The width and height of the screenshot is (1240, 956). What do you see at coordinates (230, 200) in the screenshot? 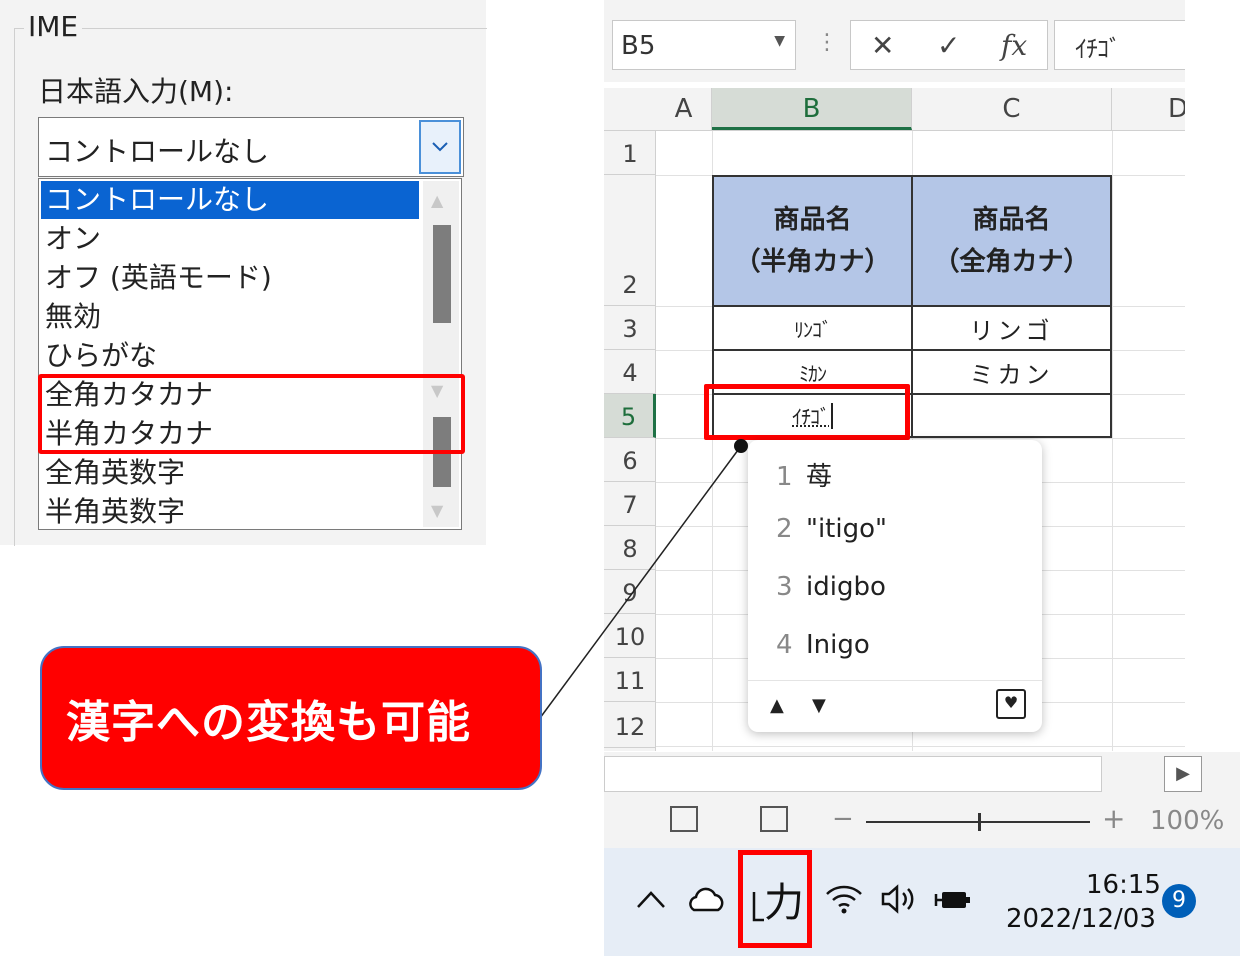
I see `option-no-control: コントロールなし` at bounding box center [230, 200].